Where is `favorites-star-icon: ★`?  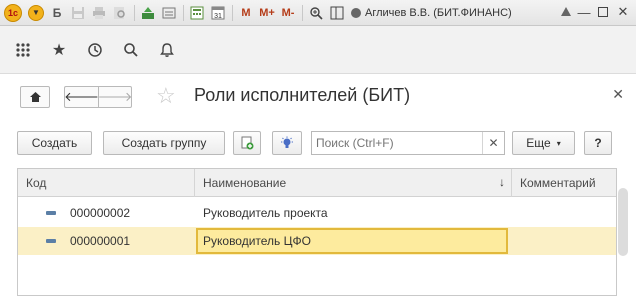
favorites-star-icon: ★ is located at coordinates (59, 50).